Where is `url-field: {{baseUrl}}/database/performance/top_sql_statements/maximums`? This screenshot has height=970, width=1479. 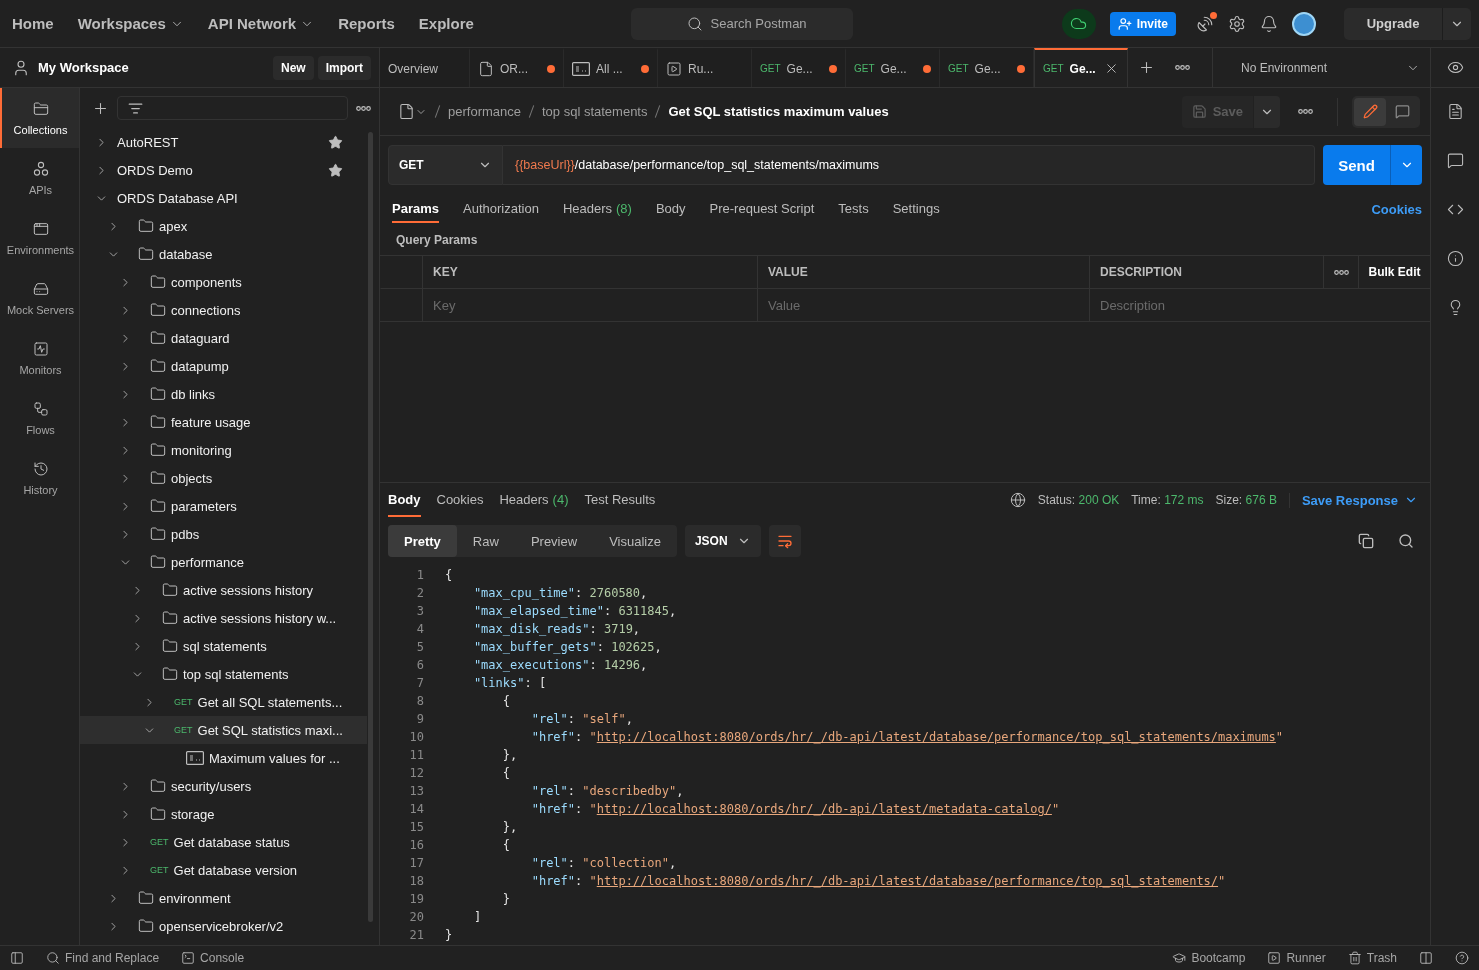
url-field: {{baseUrl}}/database/performance/top_sql_statements/maximums is located at coordinates (909, 165).